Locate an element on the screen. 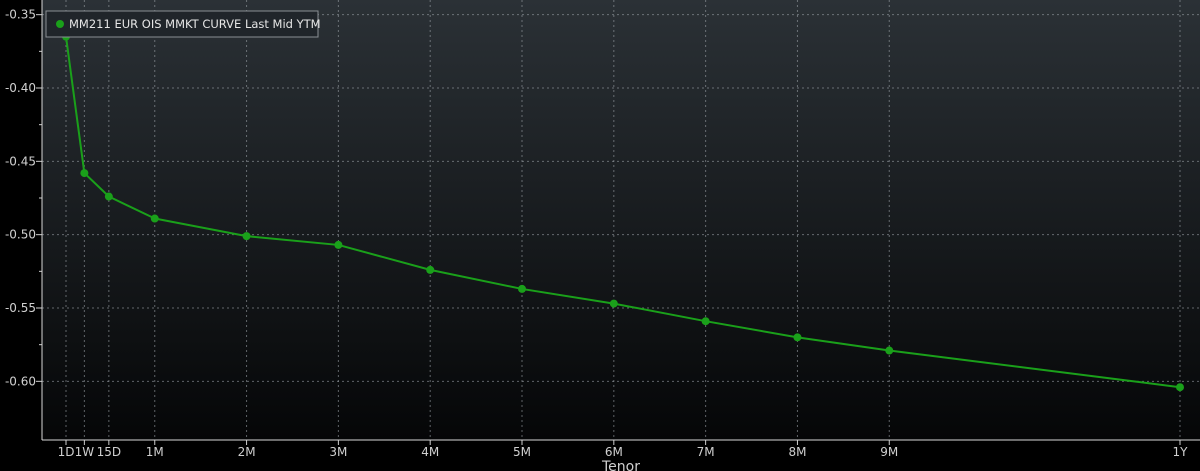 The image size is (1200, 471). x-tick-label: 1D is located at coordinates (66, 452).